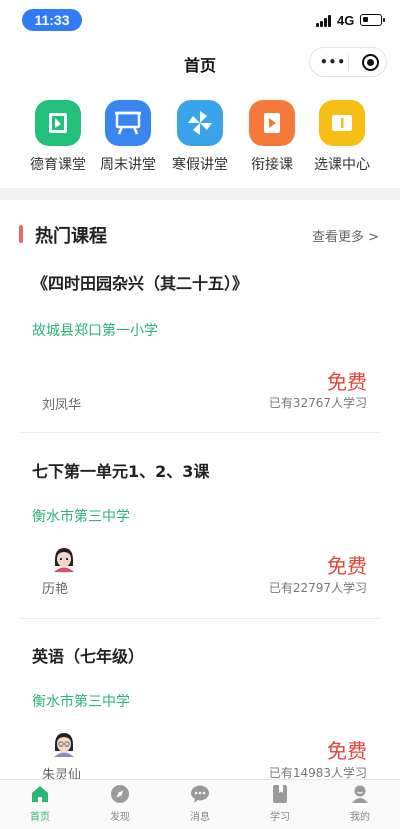 This screenshot has height=829, width=400. What do you see at coordinates (128, 165) in the screenshot?
I see `category-label: 周末讲堂` at bounding box center [128, 165].